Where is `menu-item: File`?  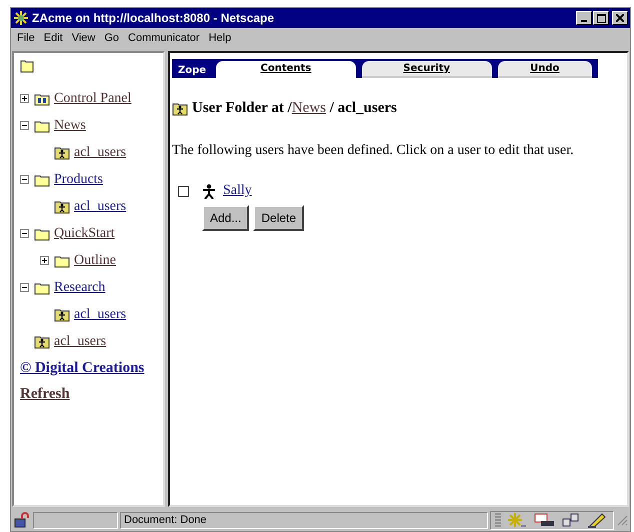 menu-item: File is located at coordinates (26, 38).